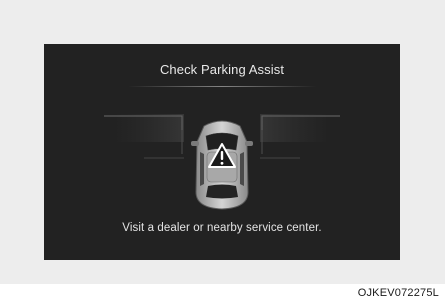 This screenshot has width=445, height=304. What do you see at coordinates (222, 228) in the screenshot?
I see `warning-message: Visit a dealer or nearby service center.` at bounding box center [222, 228].